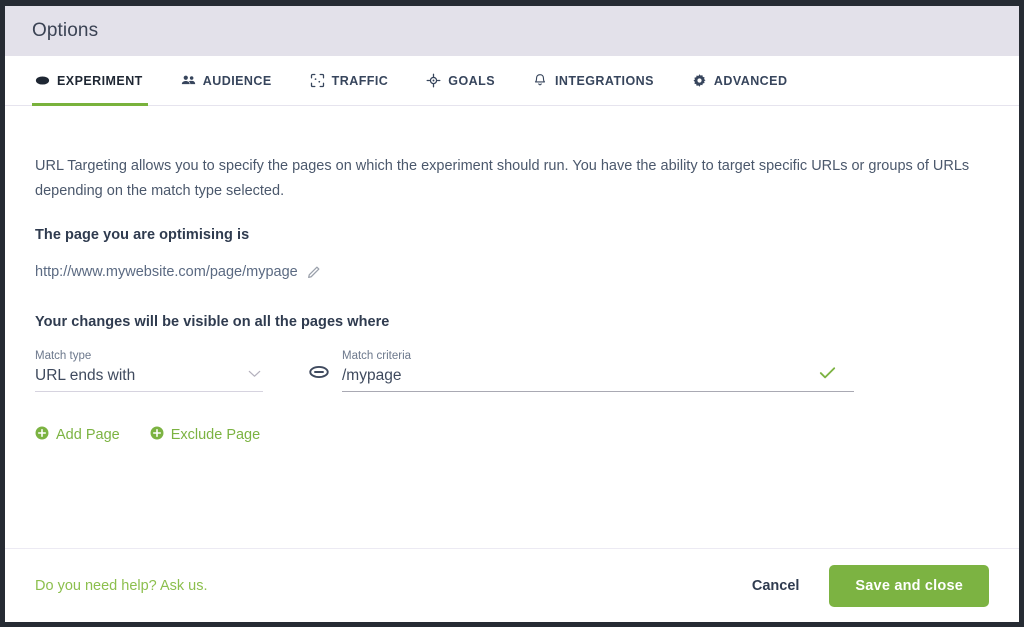 The image size is (1024, 627). Describe the element at coordinates (909, 585) in the screenshot. I see `save-and-close-button: Save and close` at that location.